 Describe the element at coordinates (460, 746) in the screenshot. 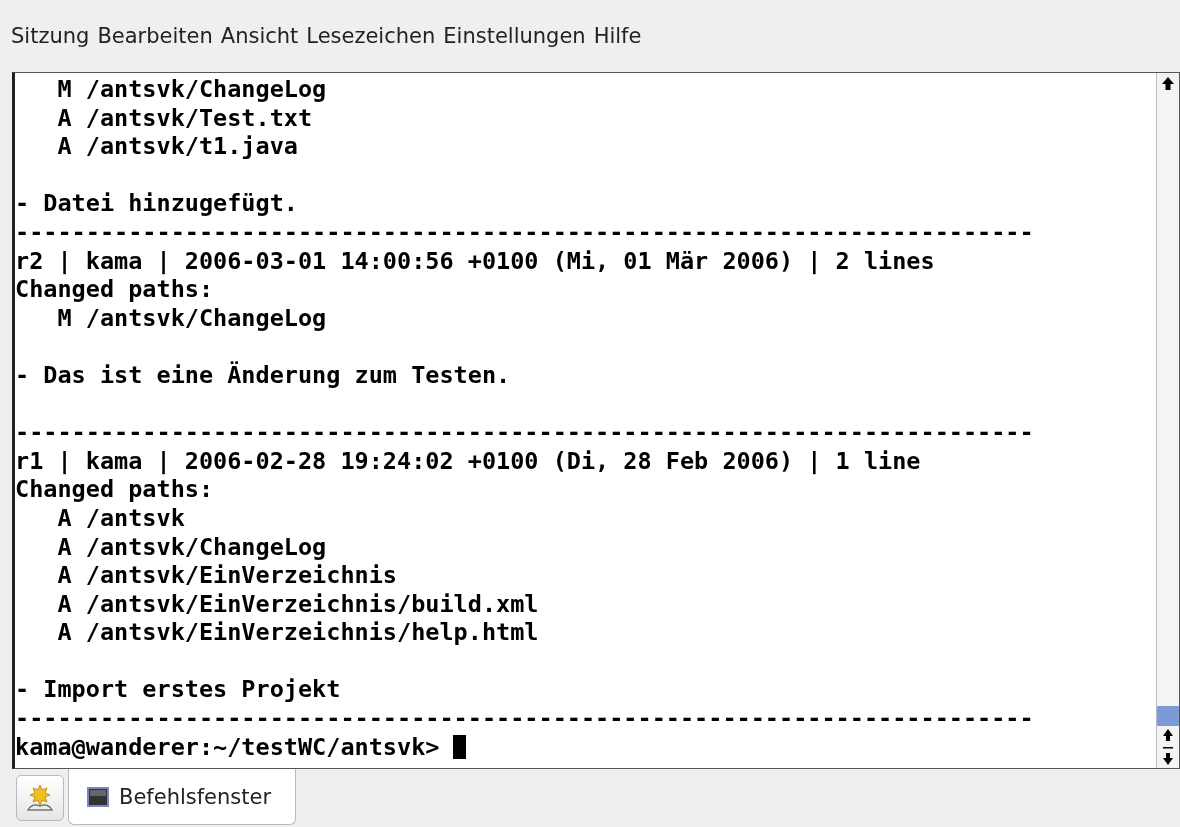

I see `text-cursor` at that location.